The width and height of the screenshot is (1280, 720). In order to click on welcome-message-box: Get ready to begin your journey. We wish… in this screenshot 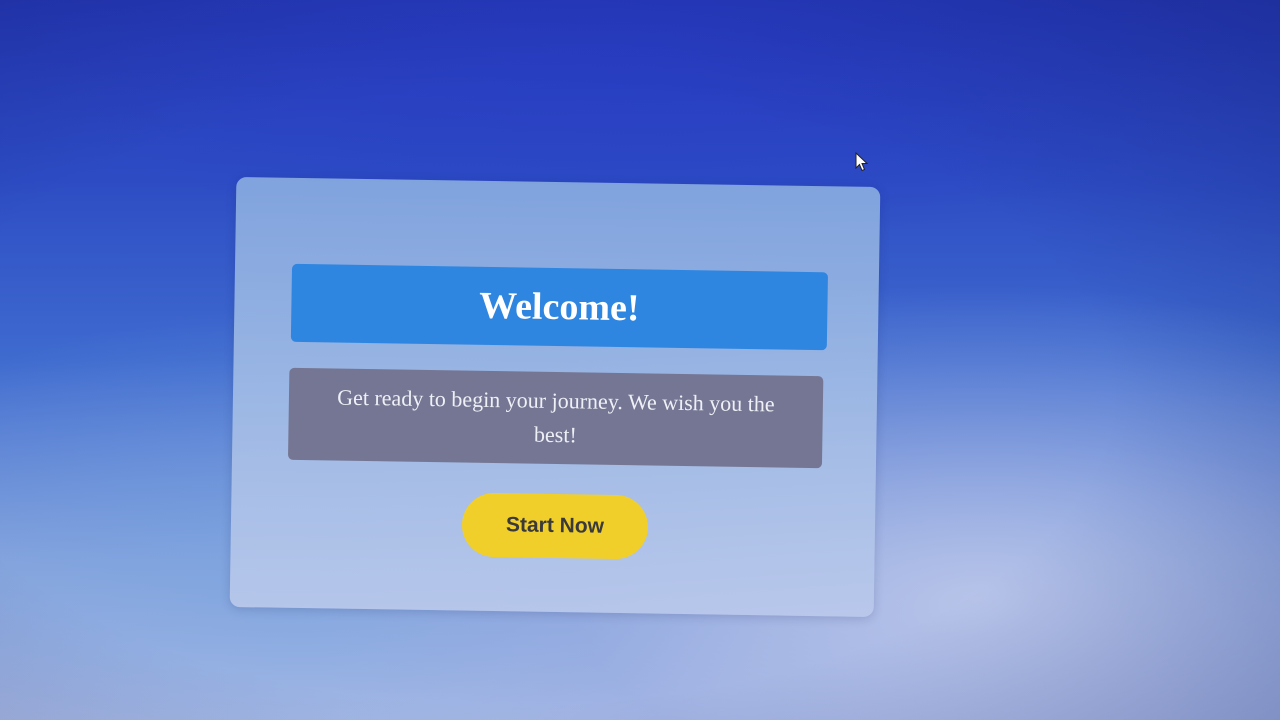, I will do `click(555, 418)`.